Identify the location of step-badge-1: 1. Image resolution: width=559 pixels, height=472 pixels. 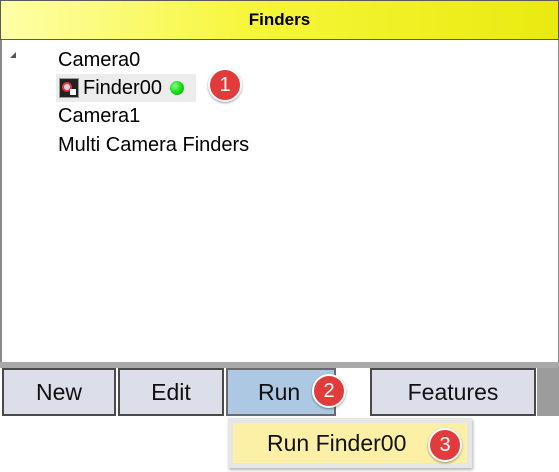
(225, 85).